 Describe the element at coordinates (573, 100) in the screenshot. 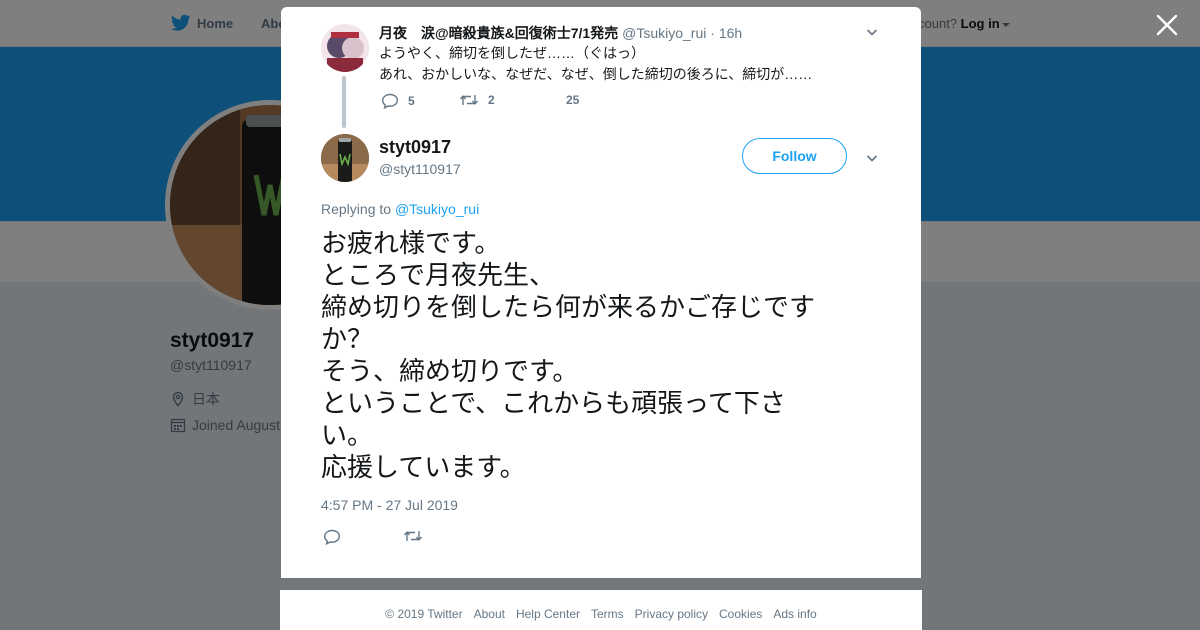

I see `like-count: 25` at that location.